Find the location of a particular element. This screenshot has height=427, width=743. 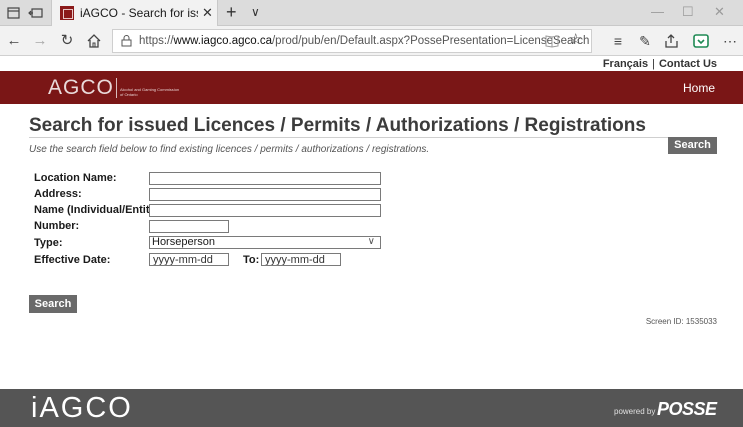

name-input is located at coordinates (265, 210).